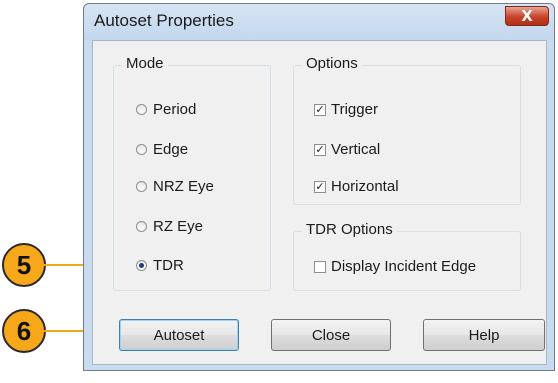 The height and width of the screenshot is (383, 558). Describe the element at coordinates (24, 265) in the screenshot. I see `callout-step-5: 5` at that location.